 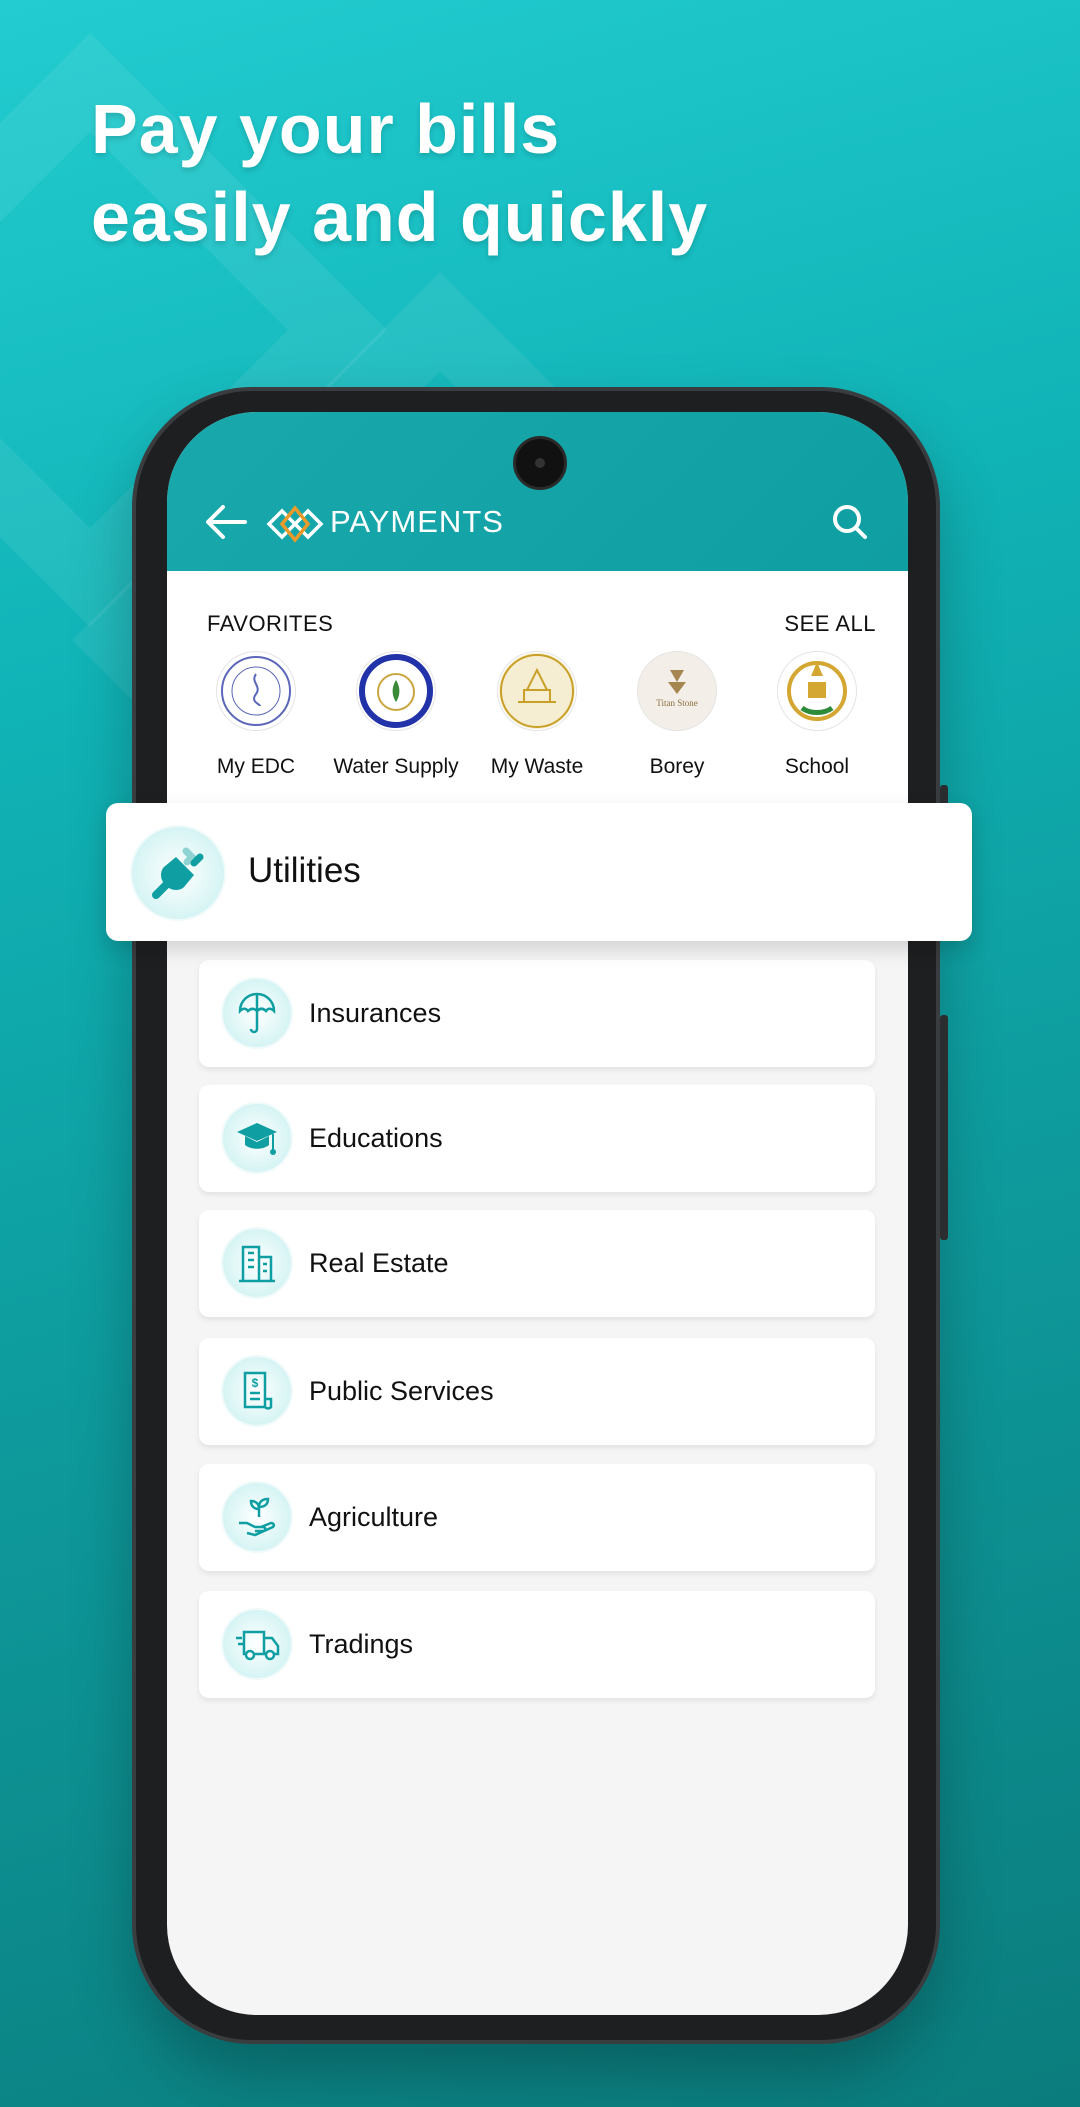 What do you see at coordinates (361, 1644) in the screenshot?
I see `category-label: Tradings` at bounding box center [361, 1644].